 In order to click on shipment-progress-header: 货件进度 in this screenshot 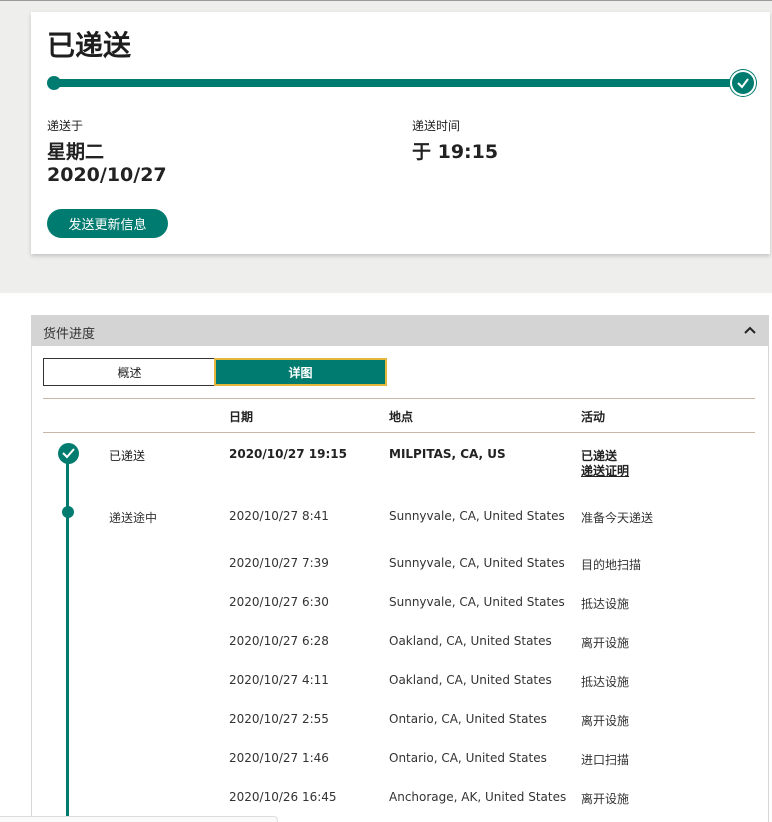, I will do `click(400, 330)`.